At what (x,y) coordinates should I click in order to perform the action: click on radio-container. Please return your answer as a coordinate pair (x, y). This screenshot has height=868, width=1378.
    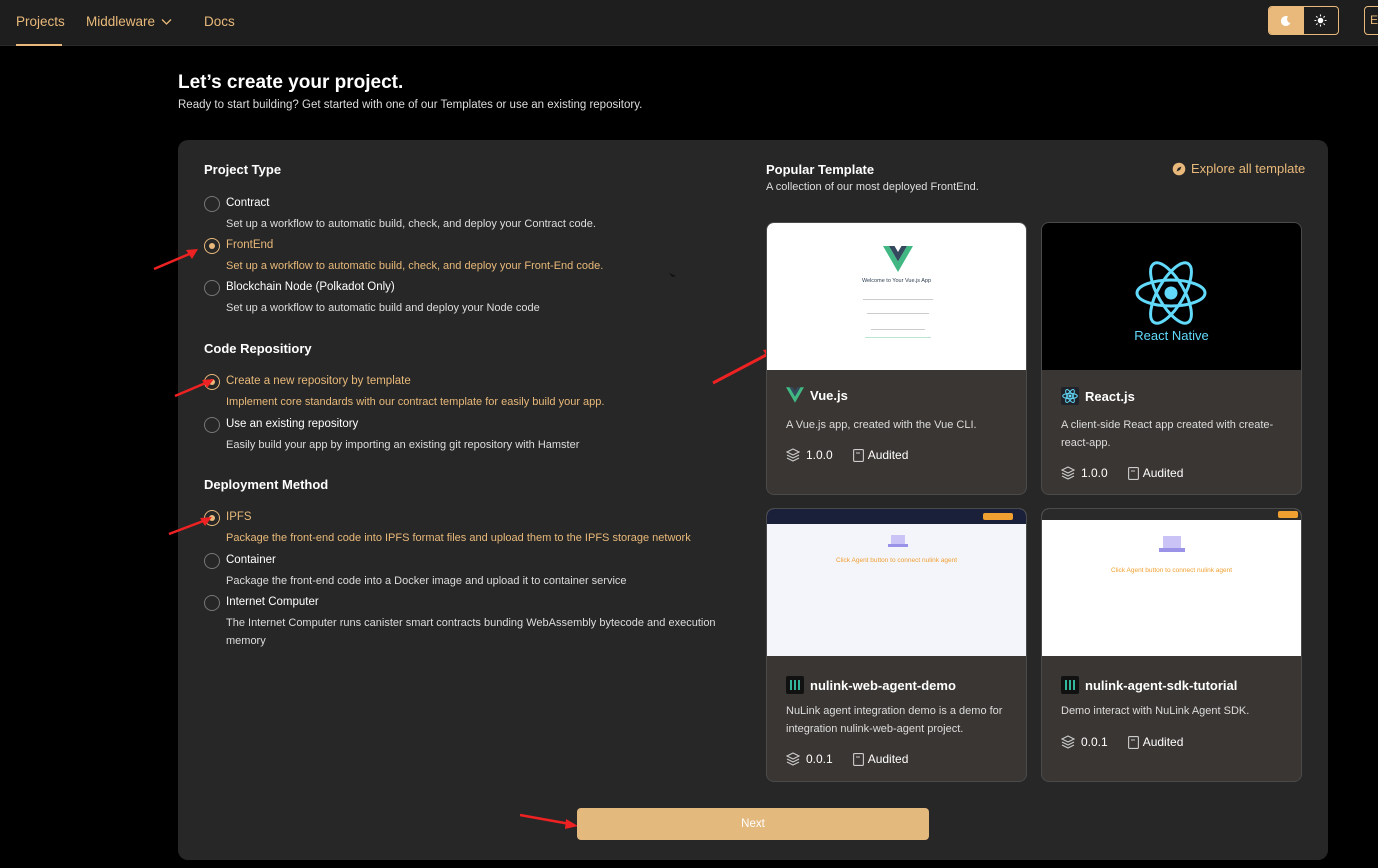
    Looking at the image, I should click on (212, 561).